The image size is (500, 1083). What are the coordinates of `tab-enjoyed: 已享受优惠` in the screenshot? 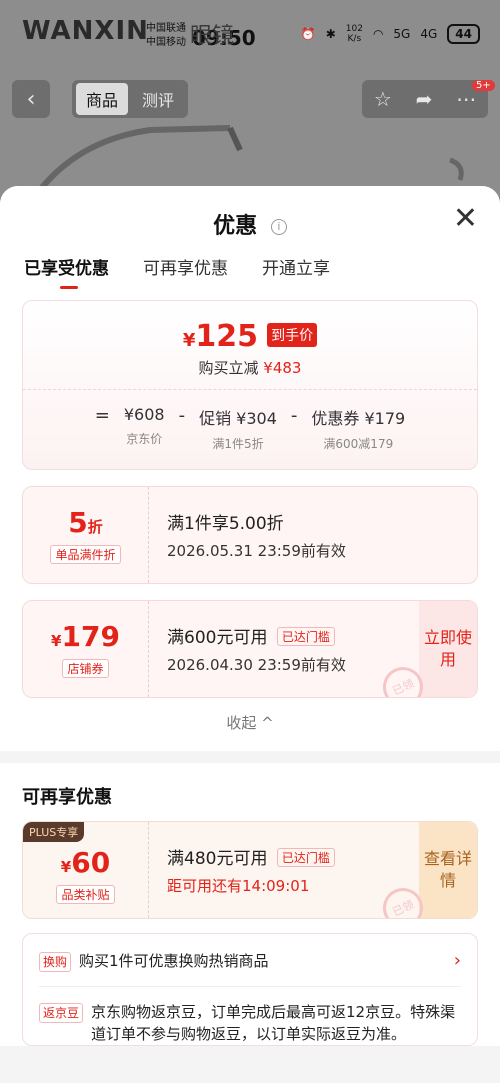 It's located at (66, 271).